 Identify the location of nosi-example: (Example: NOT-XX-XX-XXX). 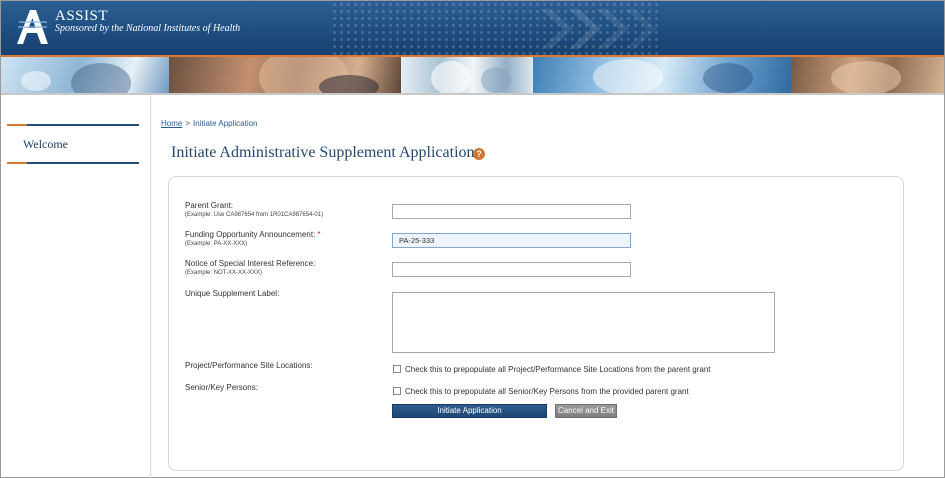
(224, 273).